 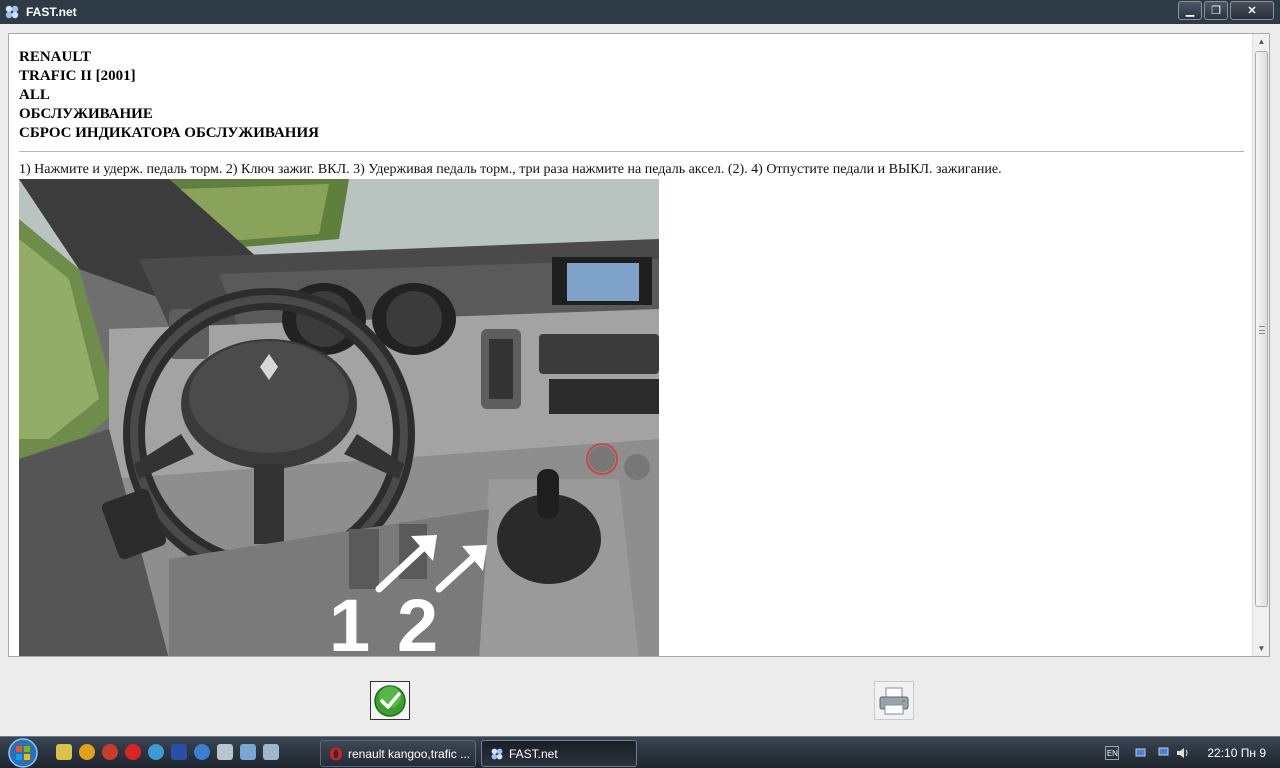 What do you see at coordinates (12, 12) in the screenshot?
I see `fast-net-app-icon` at bounding box center [12, 12].